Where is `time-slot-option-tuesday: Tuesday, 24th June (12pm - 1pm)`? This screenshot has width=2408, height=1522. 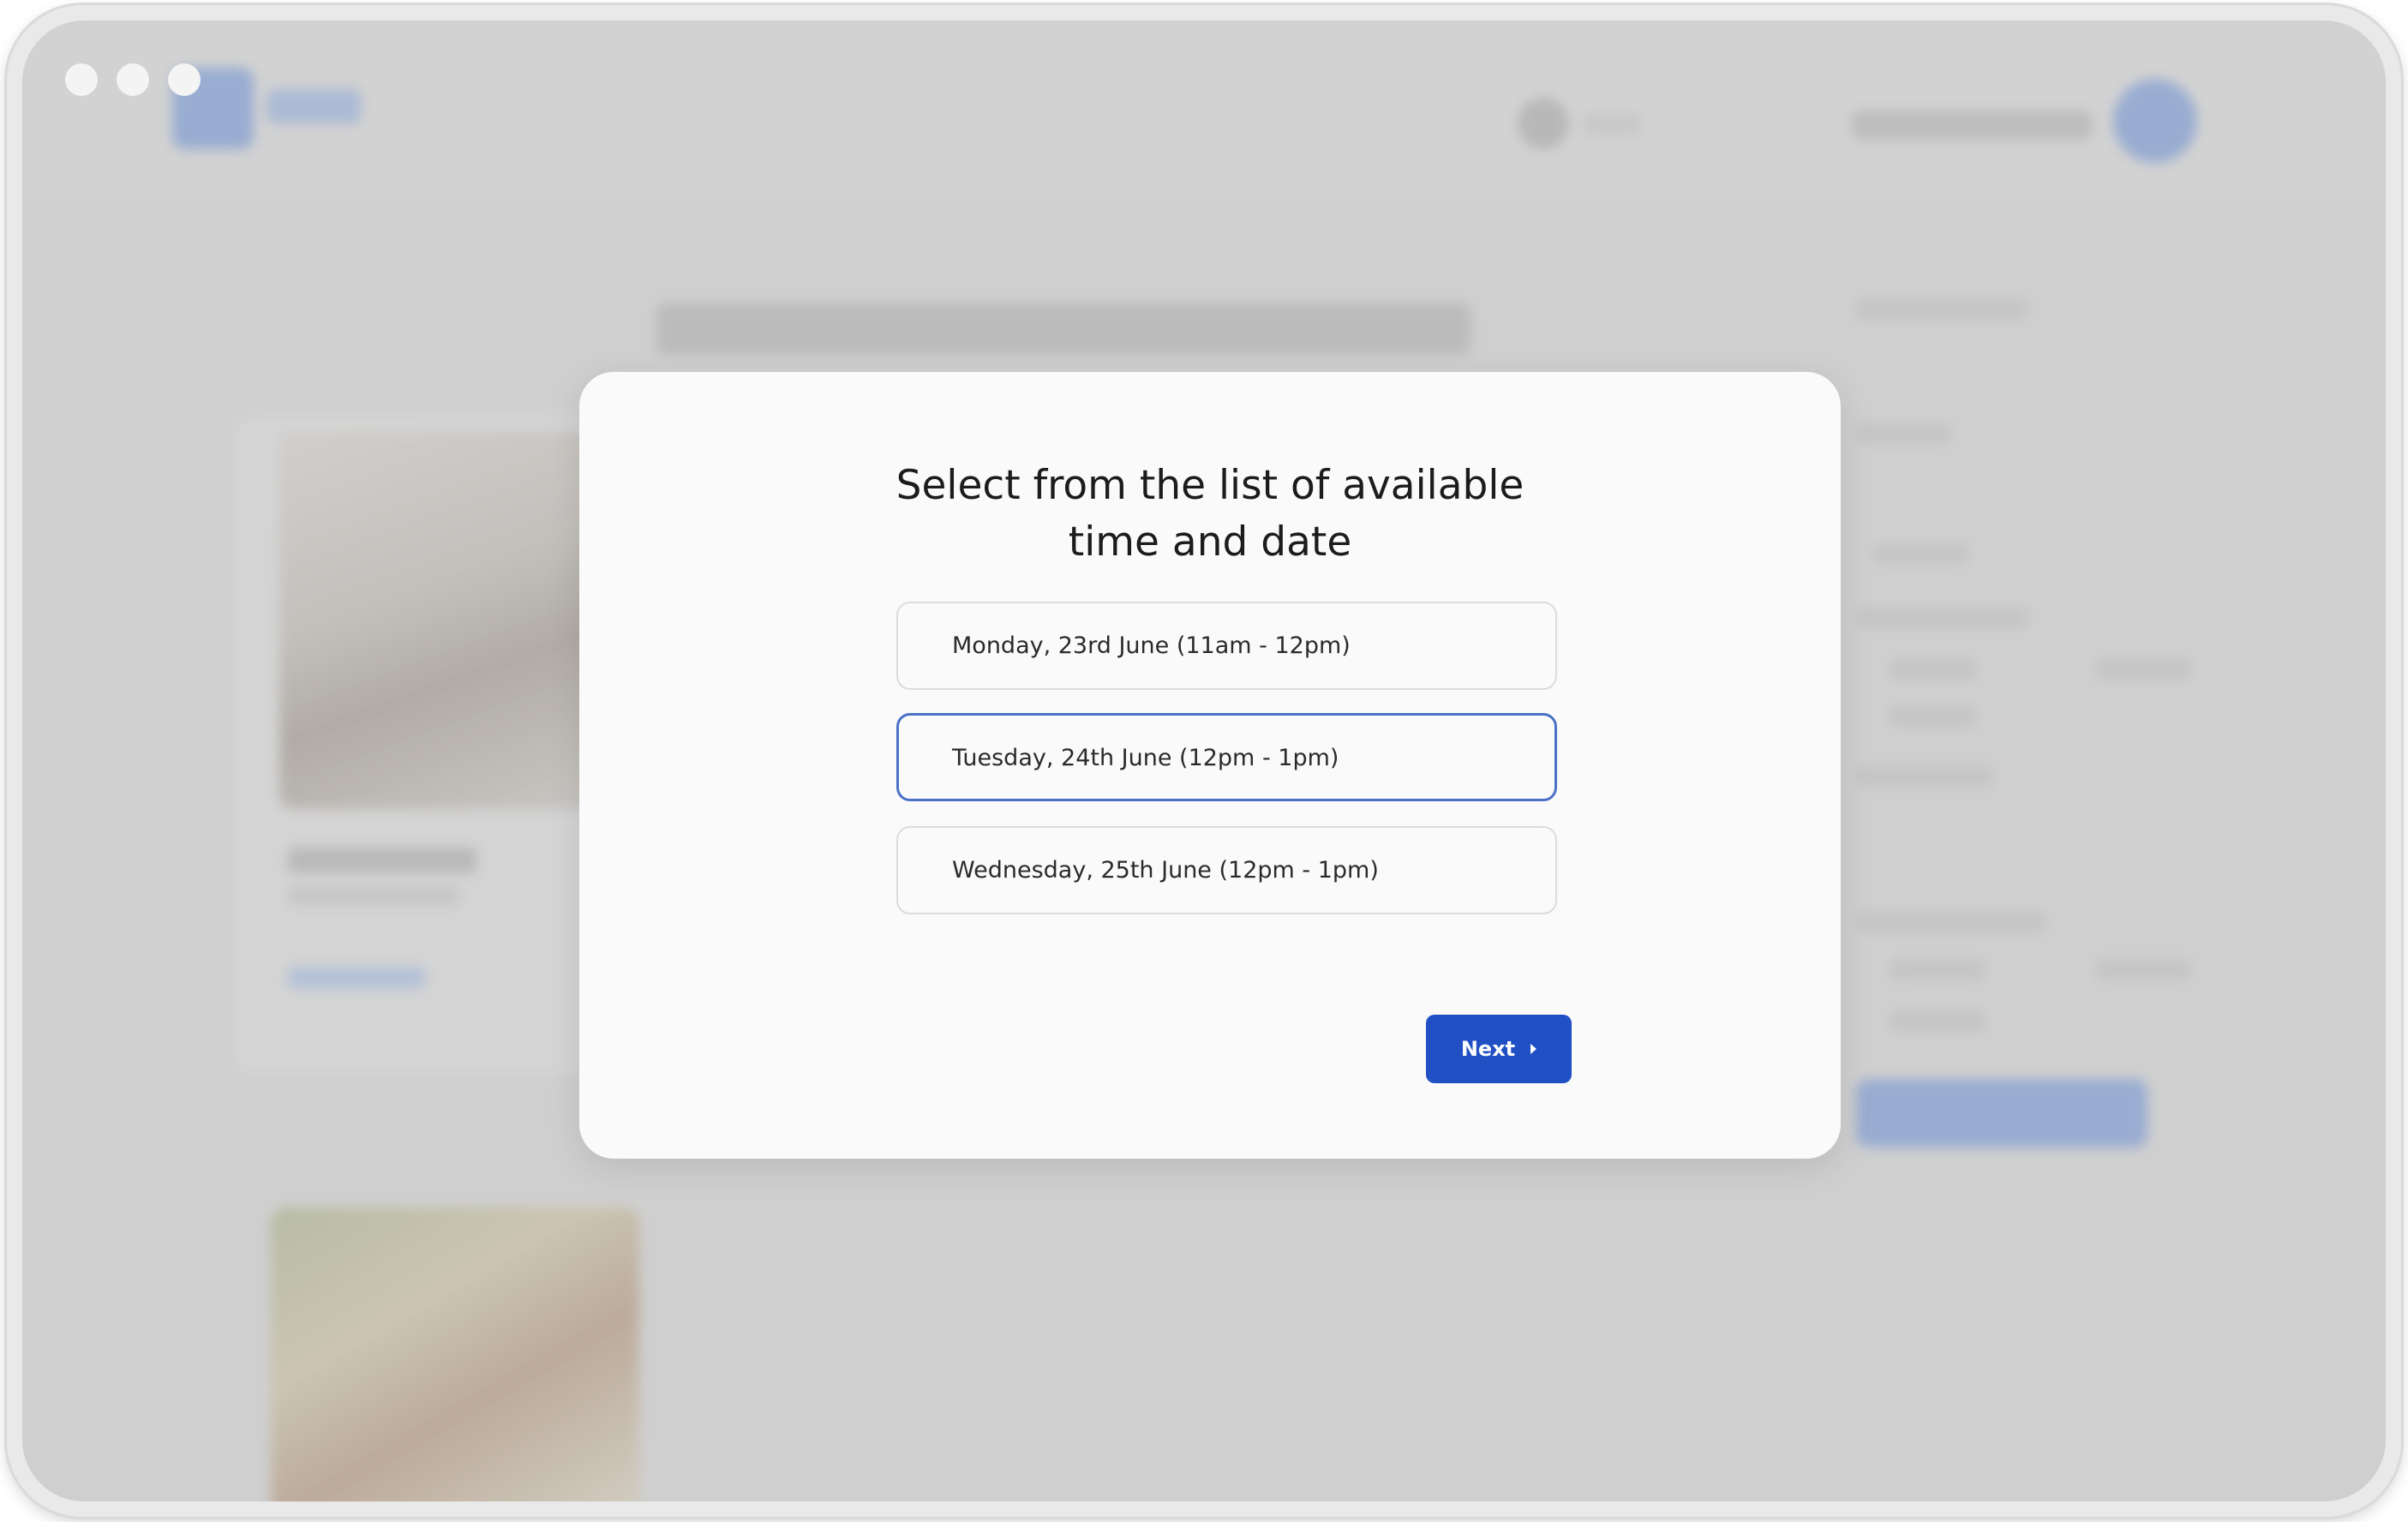 time-slot-option-tuesday: Tuesday, 24th June (12pm - 1pm) is located at coordinates (1226, 757).